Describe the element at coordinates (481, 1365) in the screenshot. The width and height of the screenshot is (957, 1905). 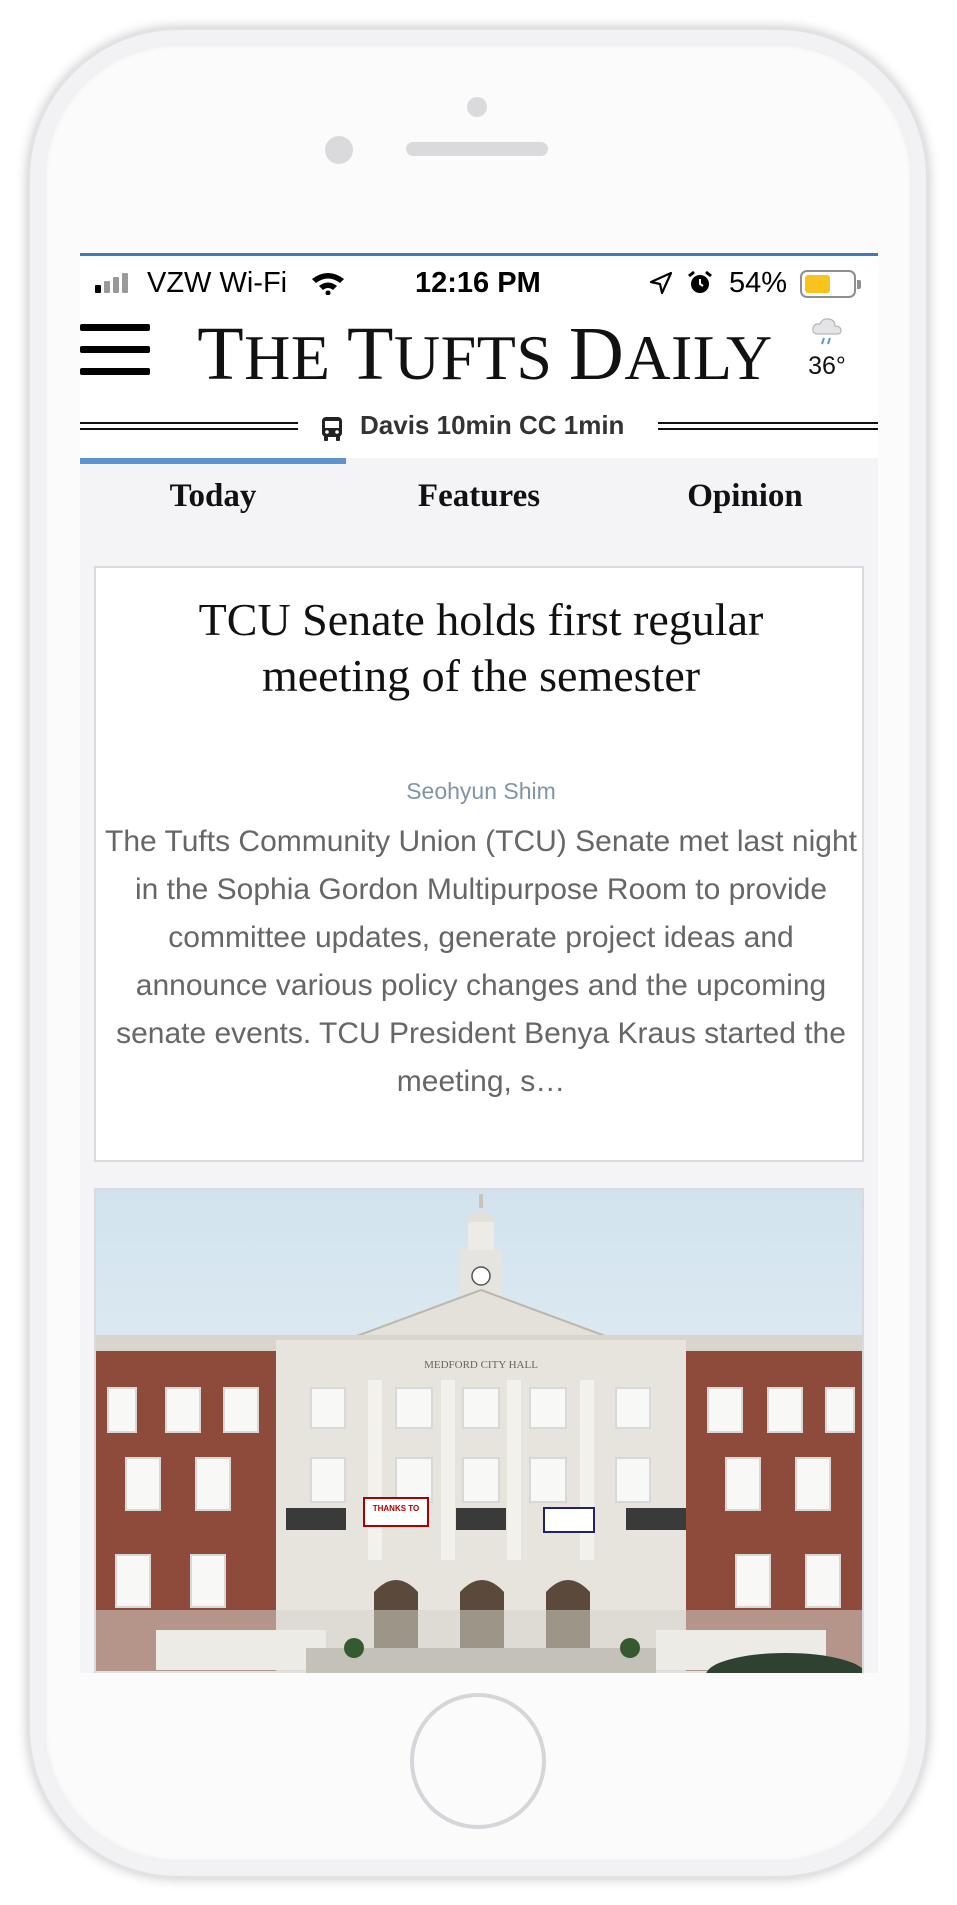
I see `facade-sign: MEDFORD CITY HALL` at that location.